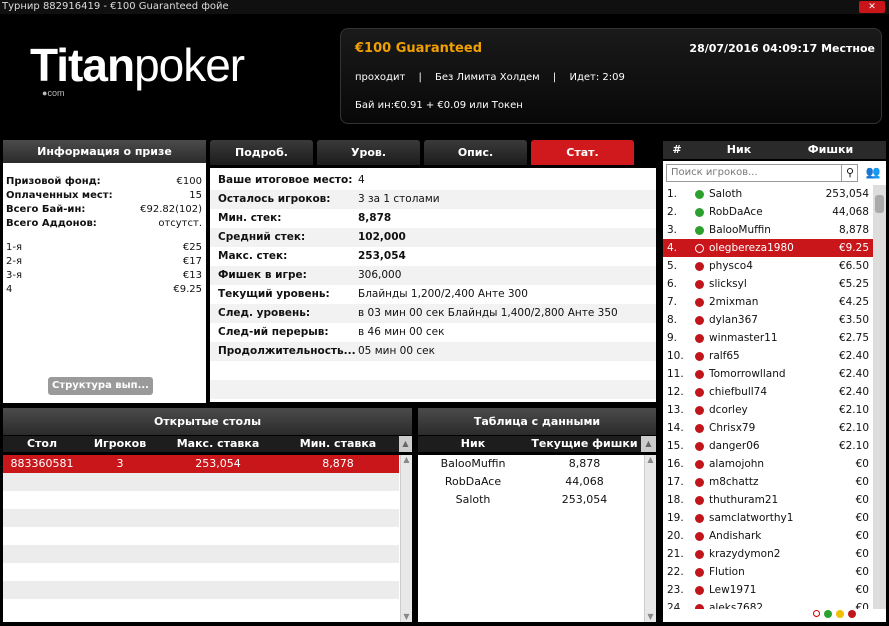  Describe the element at coordinates (675, 392) in the screenshot. I see `player-rank: 12.` at that location.